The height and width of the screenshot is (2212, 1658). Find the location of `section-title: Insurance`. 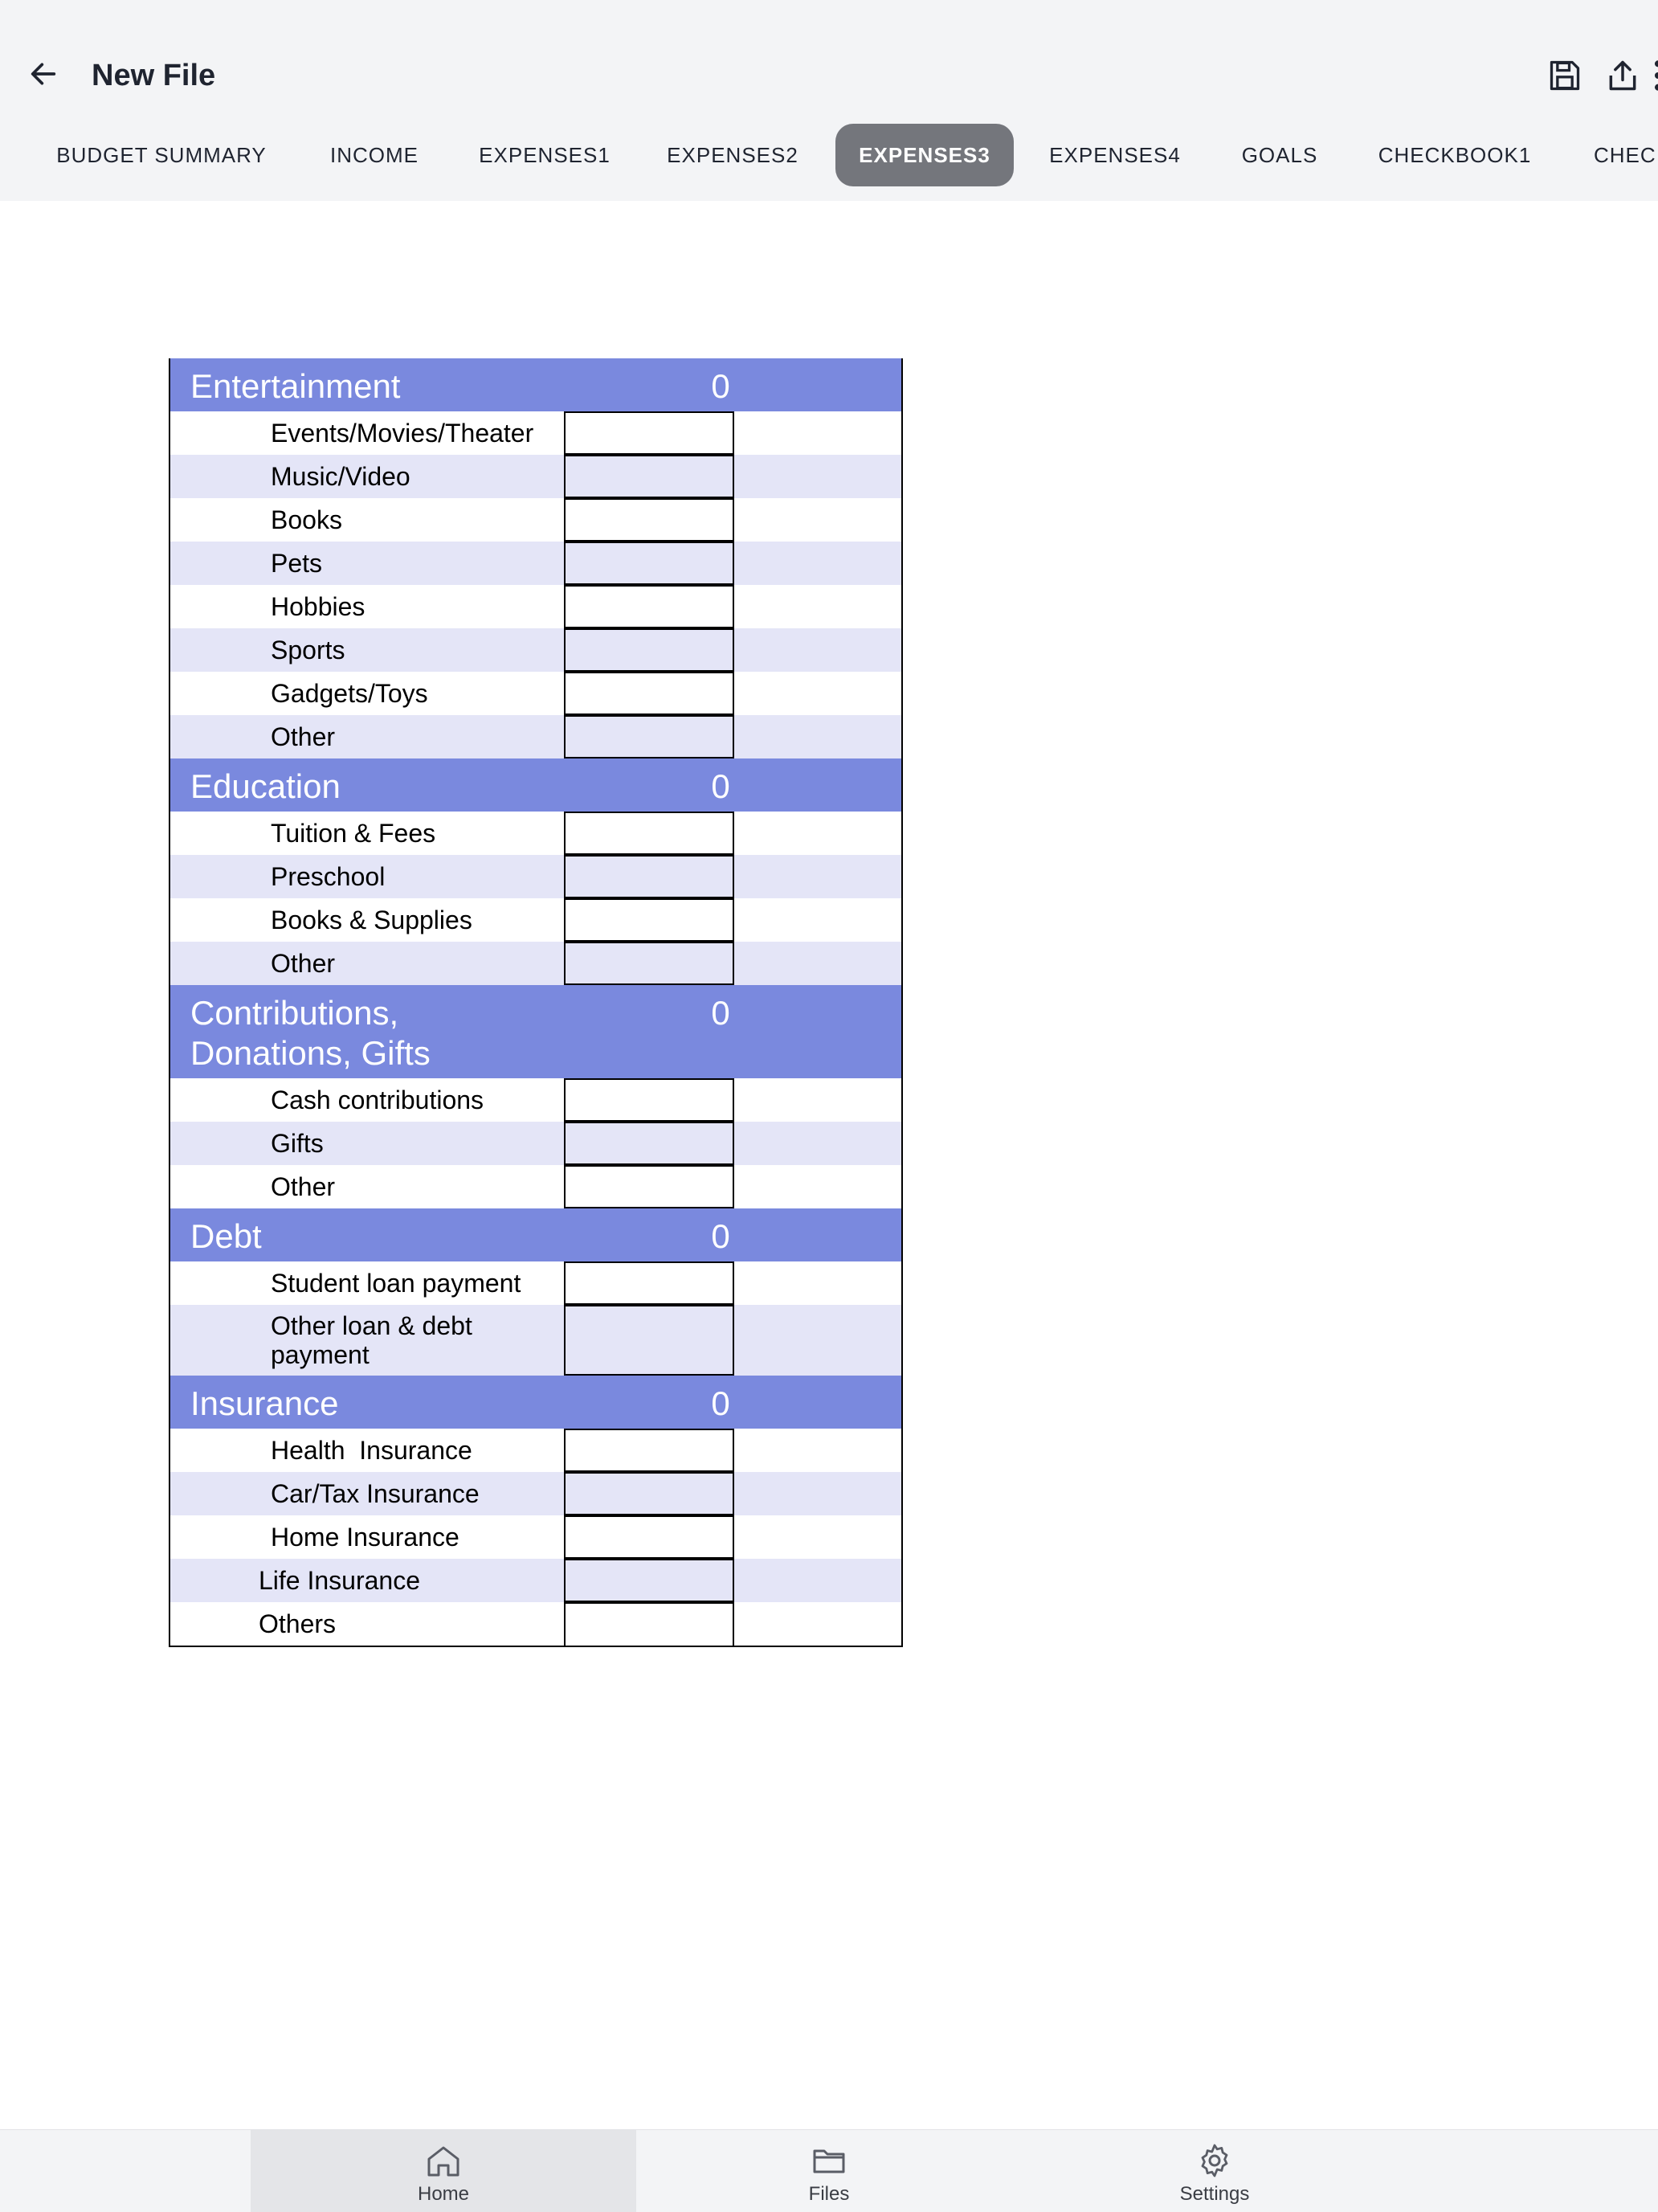

section-title: Insurance is located at coordinates (264, 1403).